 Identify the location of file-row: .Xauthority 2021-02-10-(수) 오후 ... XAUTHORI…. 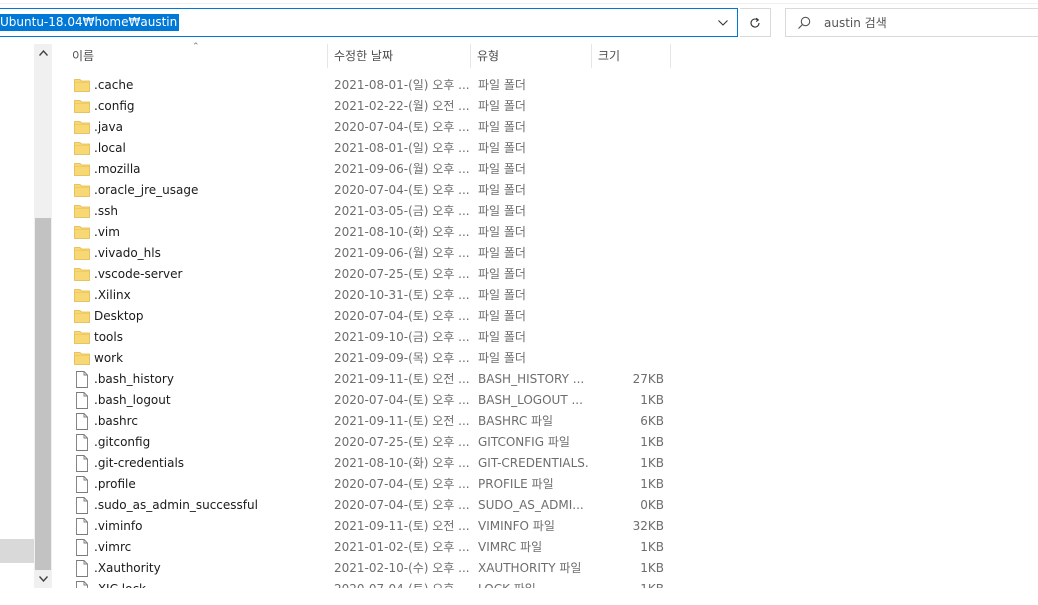
(545, 568).